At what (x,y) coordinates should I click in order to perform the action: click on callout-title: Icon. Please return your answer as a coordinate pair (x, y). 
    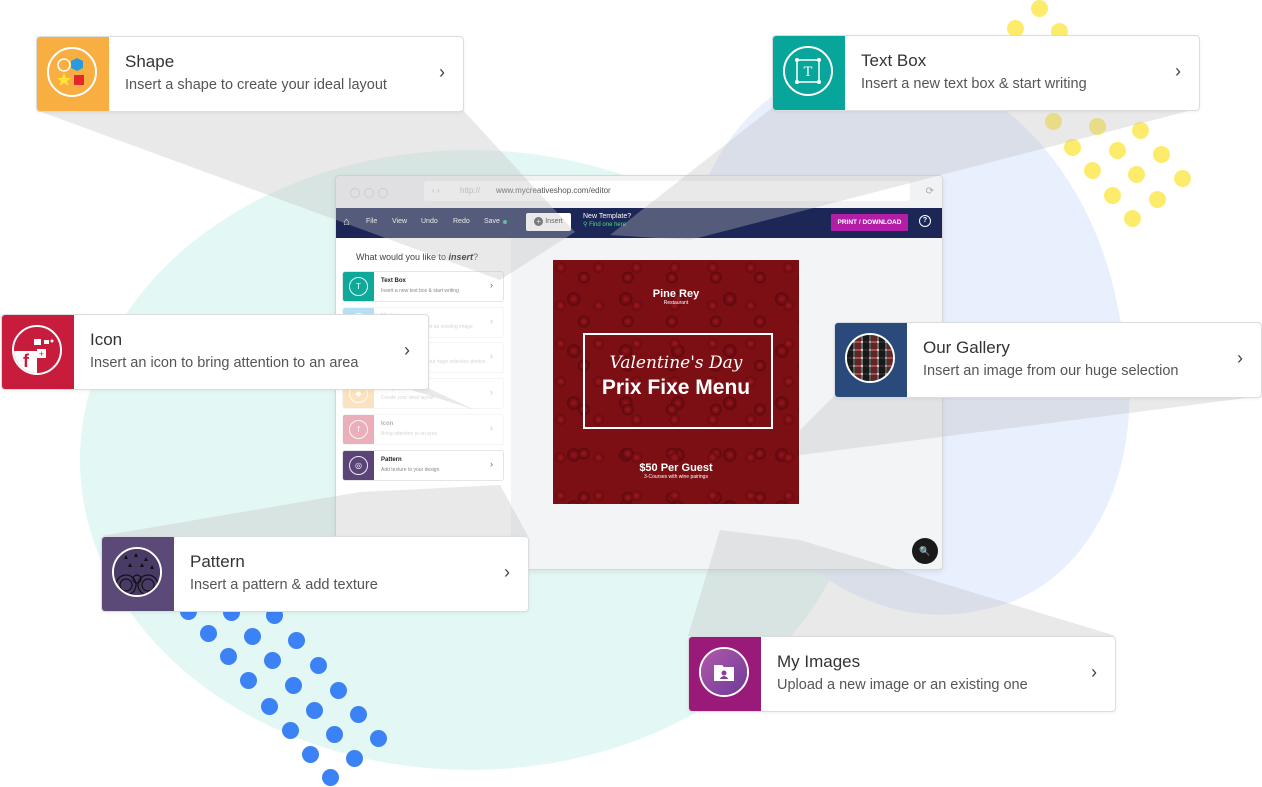
    Looking at the image, I should click on (106, 339).